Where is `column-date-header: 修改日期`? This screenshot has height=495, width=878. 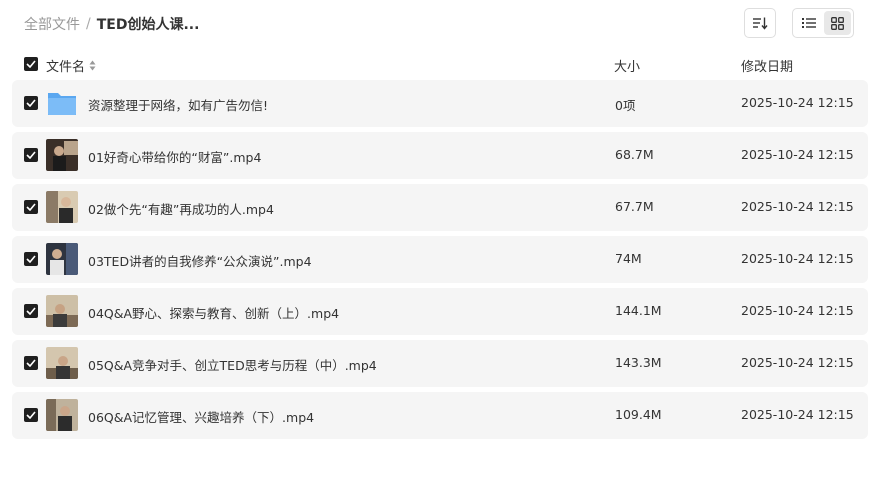
column-date-header: 修改日期 is located at coordinates (767, 65).